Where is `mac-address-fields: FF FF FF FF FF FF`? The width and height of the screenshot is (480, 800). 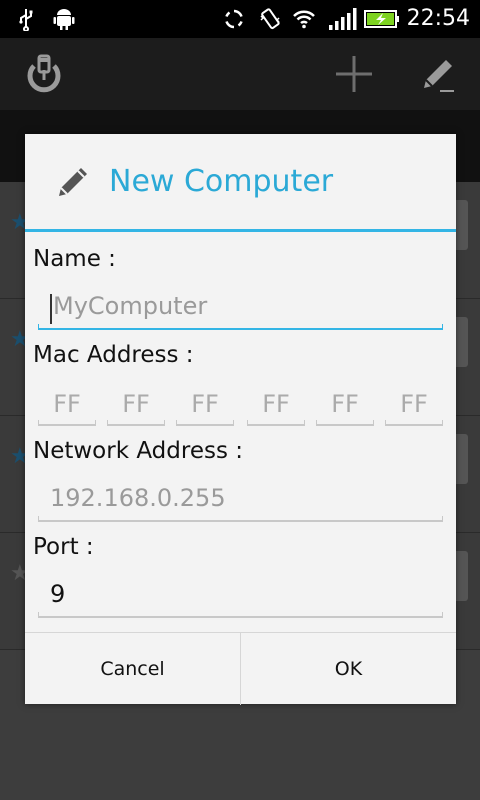 mac-address-fields: FF FF FF FF FF FF is located at coordinates (240, 404).